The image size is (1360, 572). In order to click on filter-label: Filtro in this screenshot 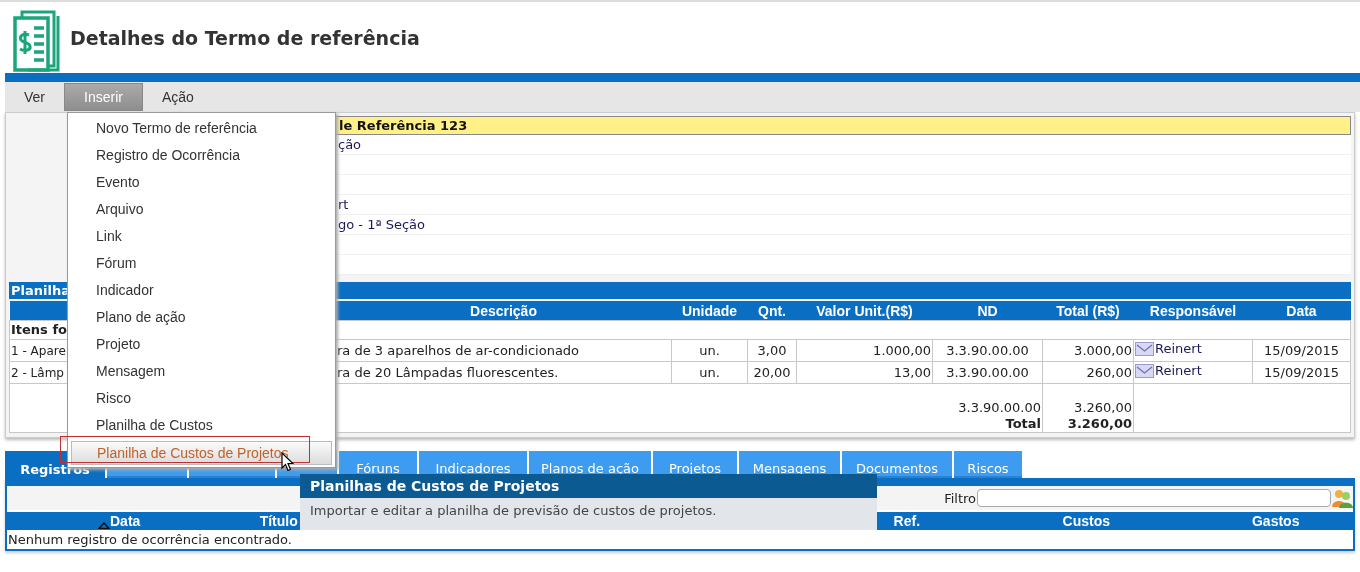, I will do `click(960, 498)`.